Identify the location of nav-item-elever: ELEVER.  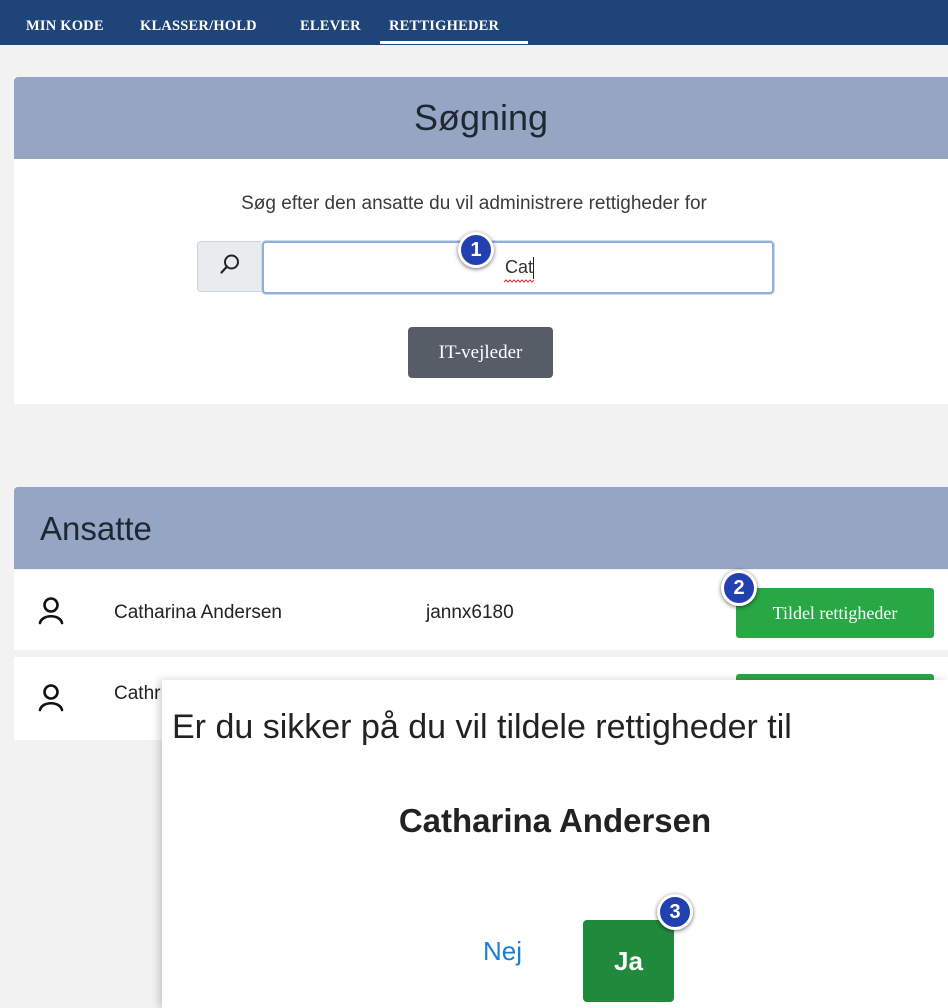
(330, 26).